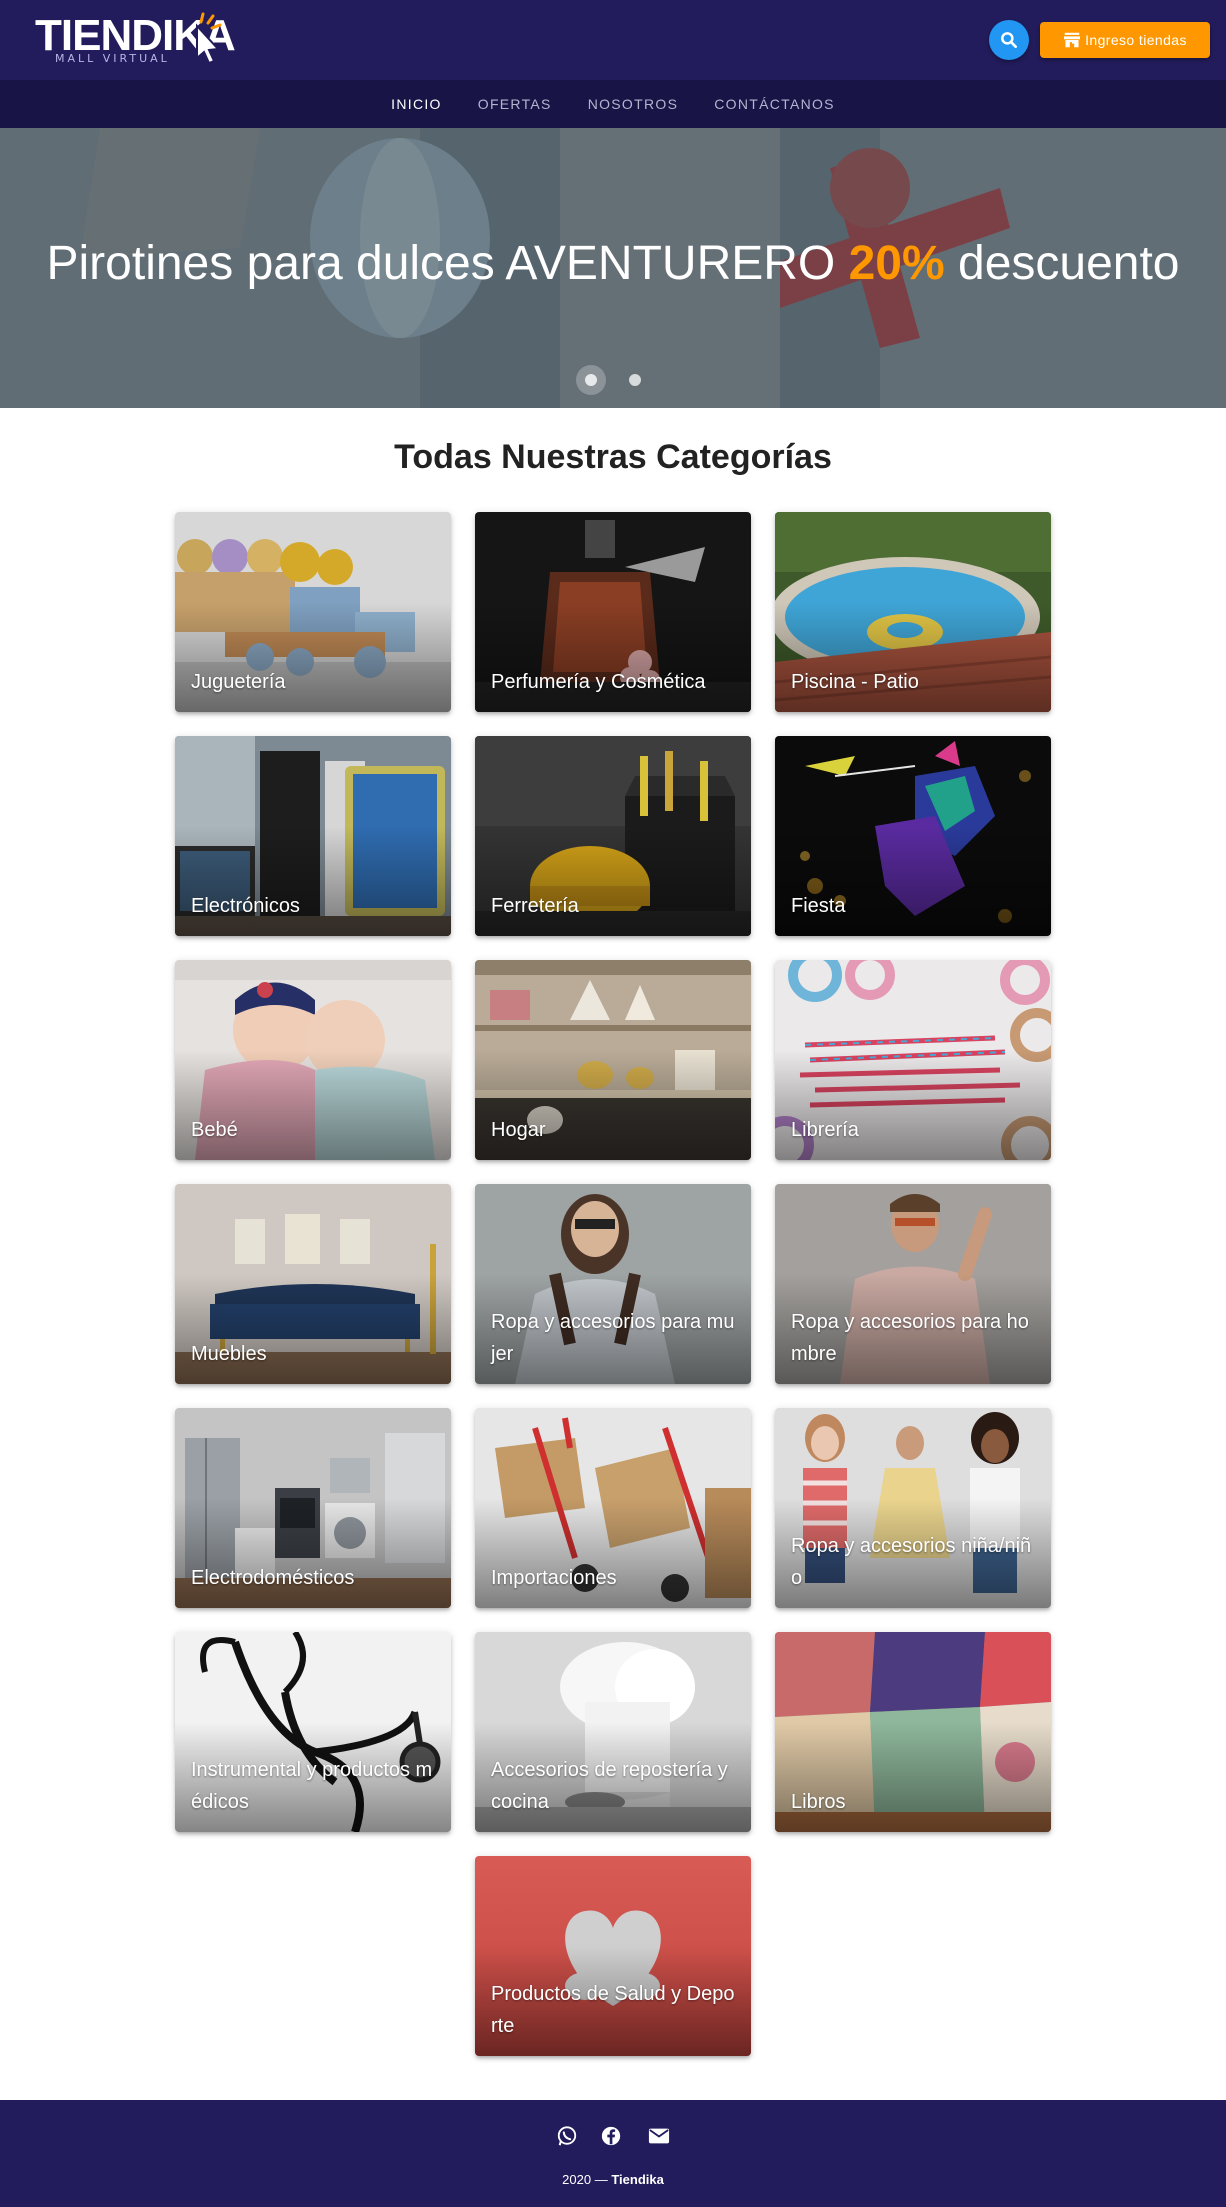 This screenshot has height=2207, width=1226. Describe the element at coordinates (613, 1956) in the screenshot. I see `category-card-salud-deporte: Productos de Salud y Deporte` at that location.